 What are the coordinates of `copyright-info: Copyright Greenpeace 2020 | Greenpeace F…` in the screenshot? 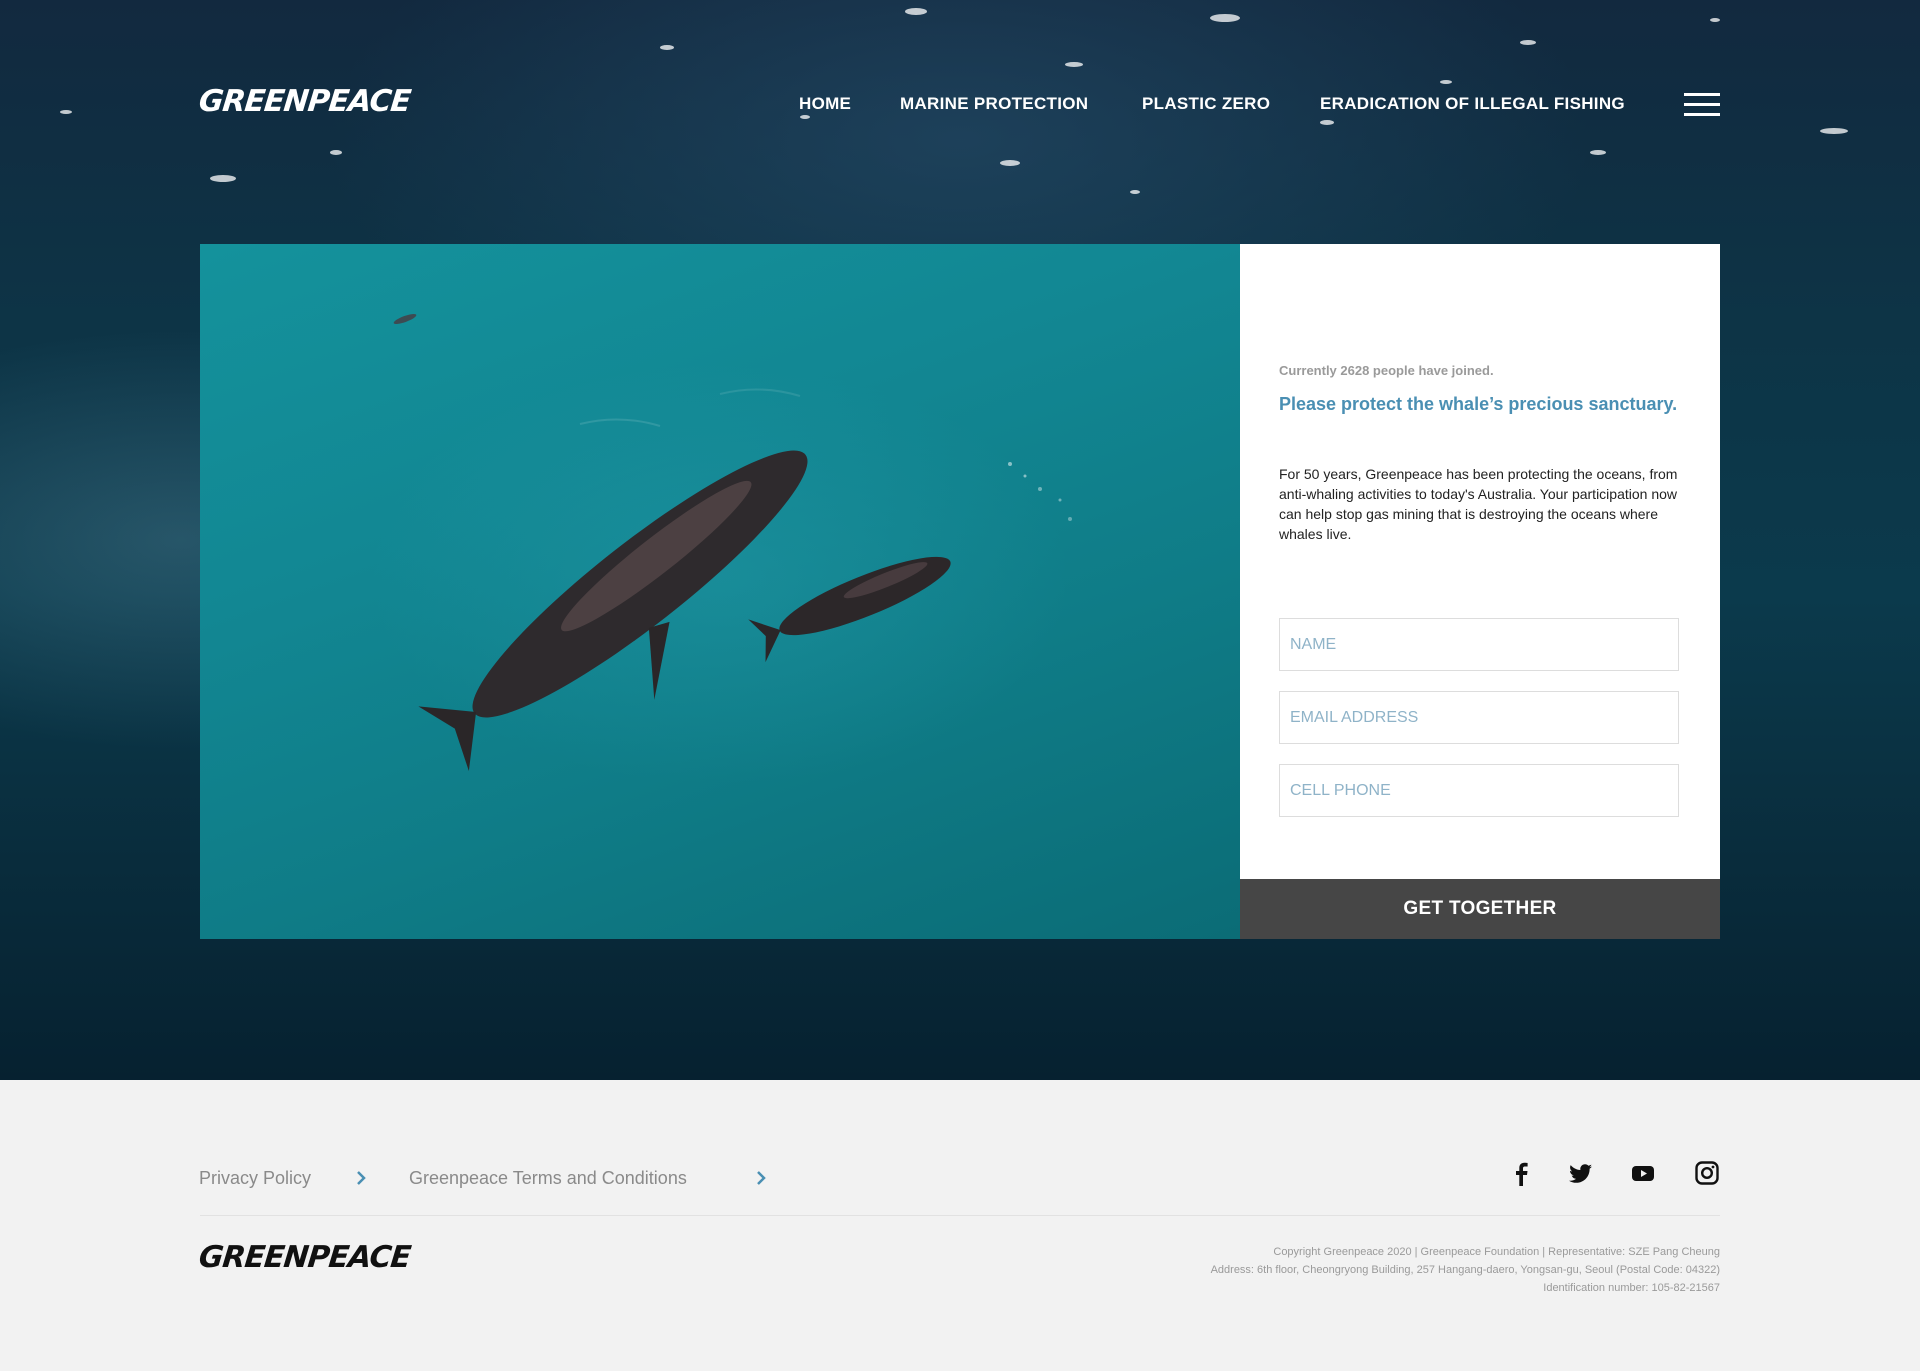 It's located at (1370, 1270).